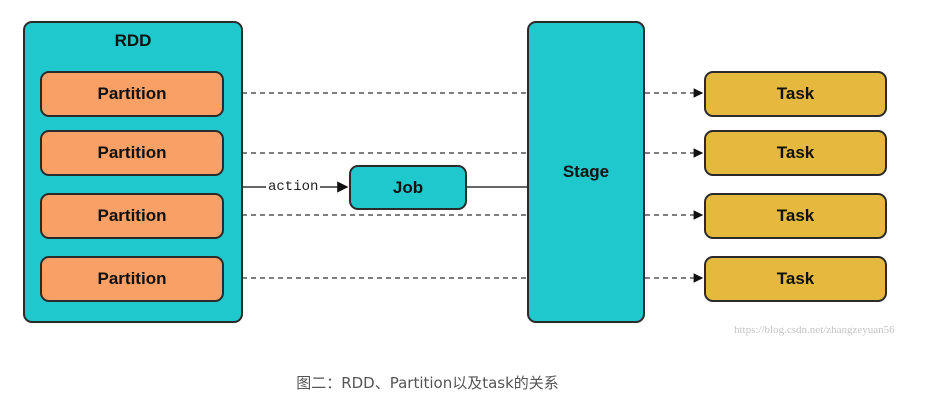  What do you see at coordinates (132, 153) in the screenshot?
I see `partition-box-2: Partition` at bounding box center [132, 153].